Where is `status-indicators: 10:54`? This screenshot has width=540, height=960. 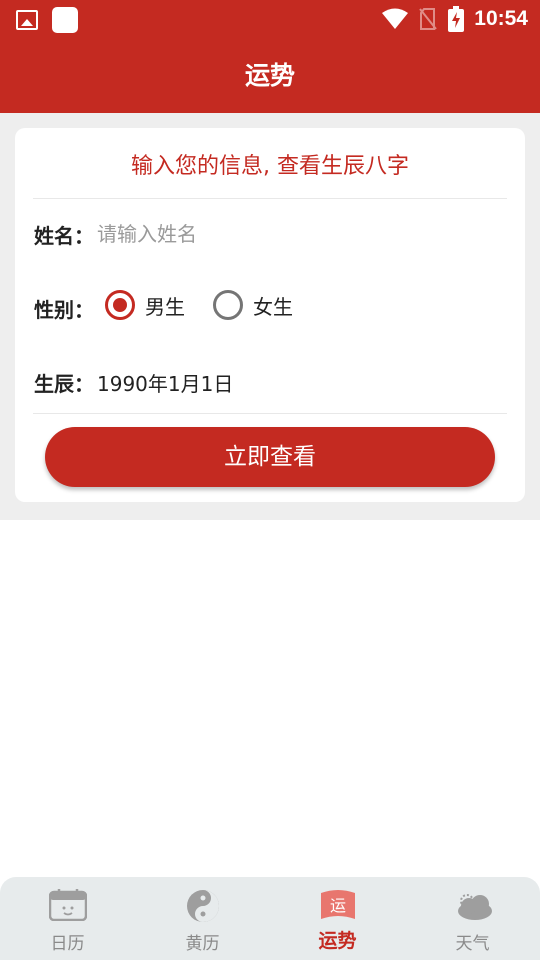 status-indicators: 10:54 is located at coordinates (455, 19).